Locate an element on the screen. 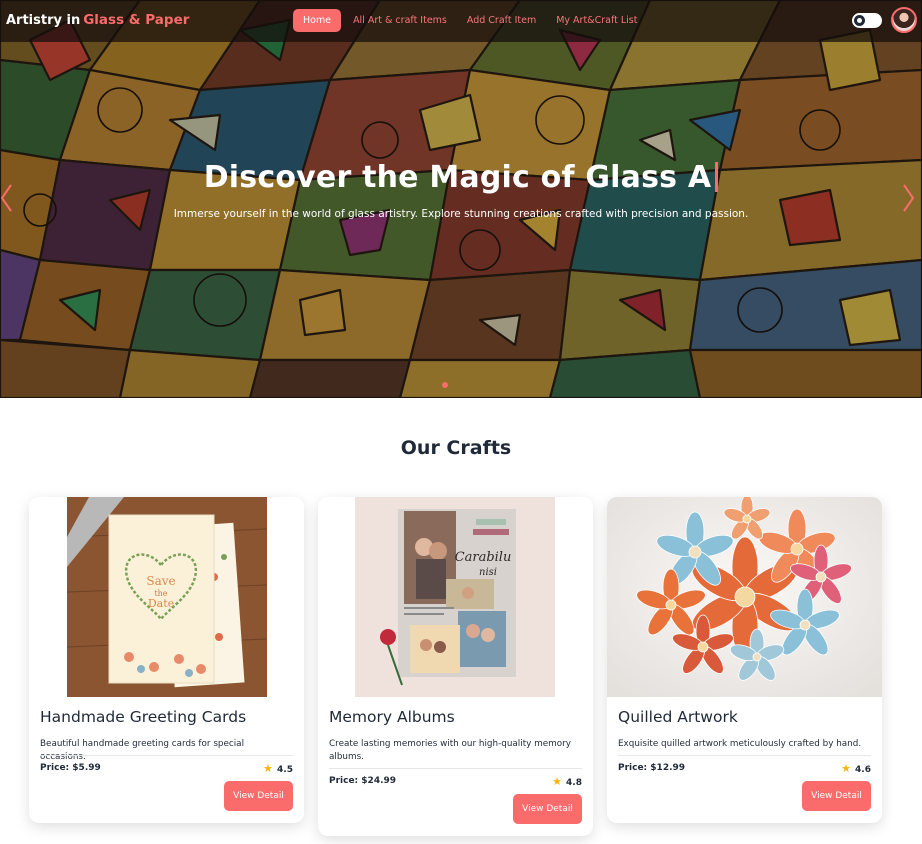  craft-image: Save the Date is located at coordinates (166, 597).